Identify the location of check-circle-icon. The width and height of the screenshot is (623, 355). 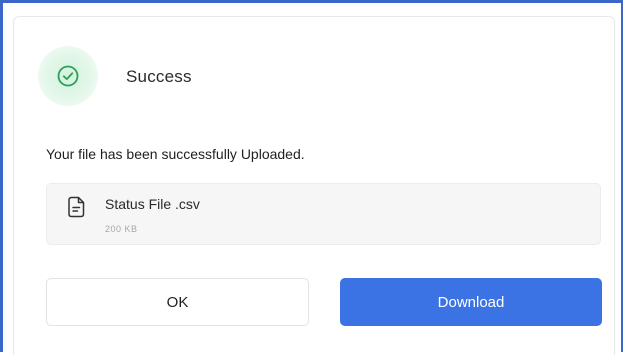
(68, 76).